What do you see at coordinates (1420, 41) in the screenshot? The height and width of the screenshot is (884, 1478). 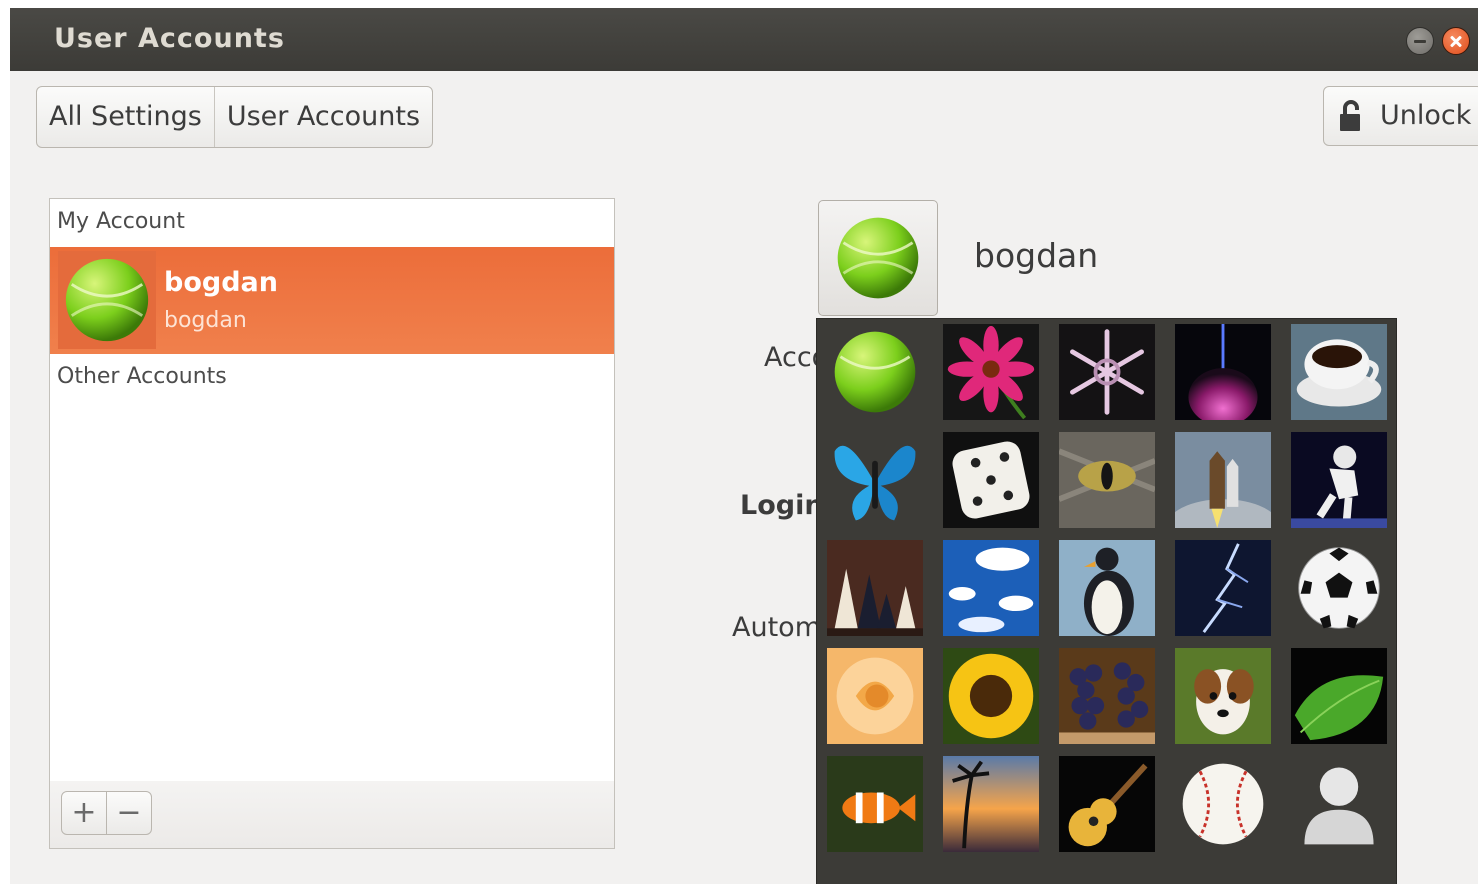 I see `minimize-button` at bounding box center [1420, 41].